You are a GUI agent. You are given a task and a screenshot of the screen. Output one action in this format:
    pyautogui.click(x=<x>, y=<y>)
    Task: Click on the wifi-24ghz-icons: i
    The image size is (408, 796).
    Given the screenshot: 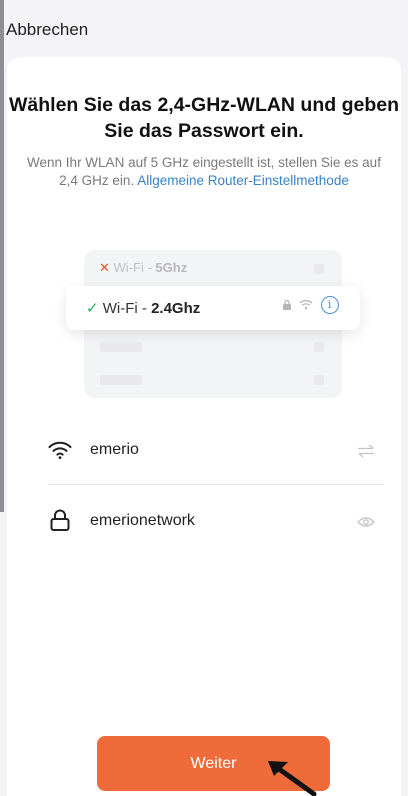 What is the action you would take?
    pyautogui.click(x=310, y=305)
    